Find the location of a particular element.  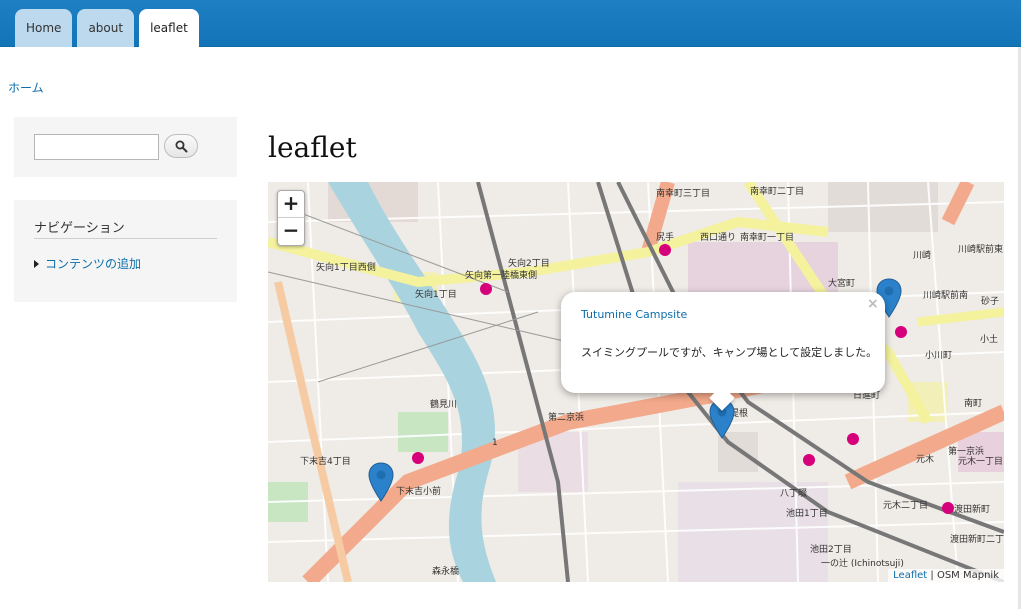

map-label: 元木二丁目 is located at coordinates (905, 505).